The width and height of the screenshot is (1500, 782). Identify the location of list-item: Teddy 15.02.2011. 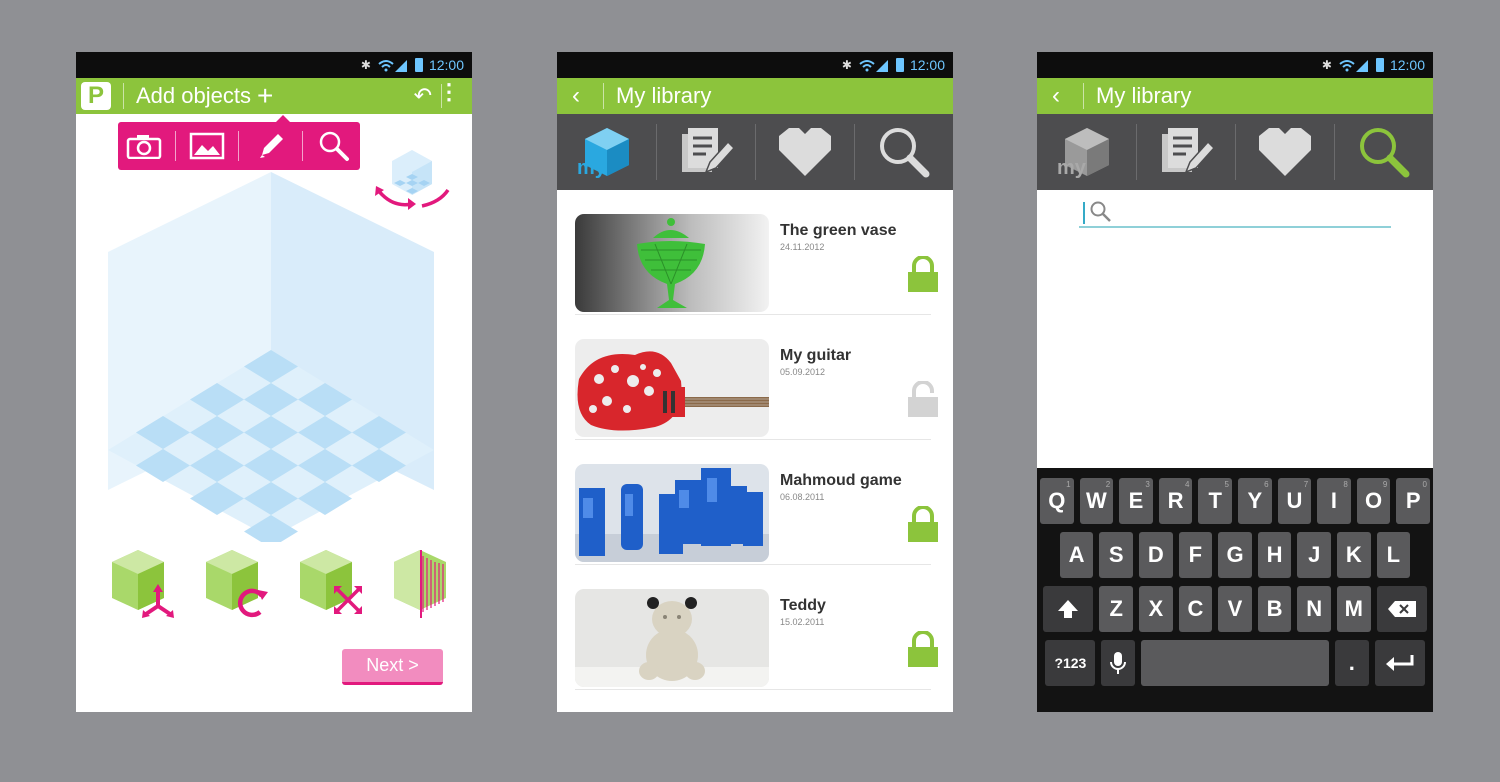
(756, 627).